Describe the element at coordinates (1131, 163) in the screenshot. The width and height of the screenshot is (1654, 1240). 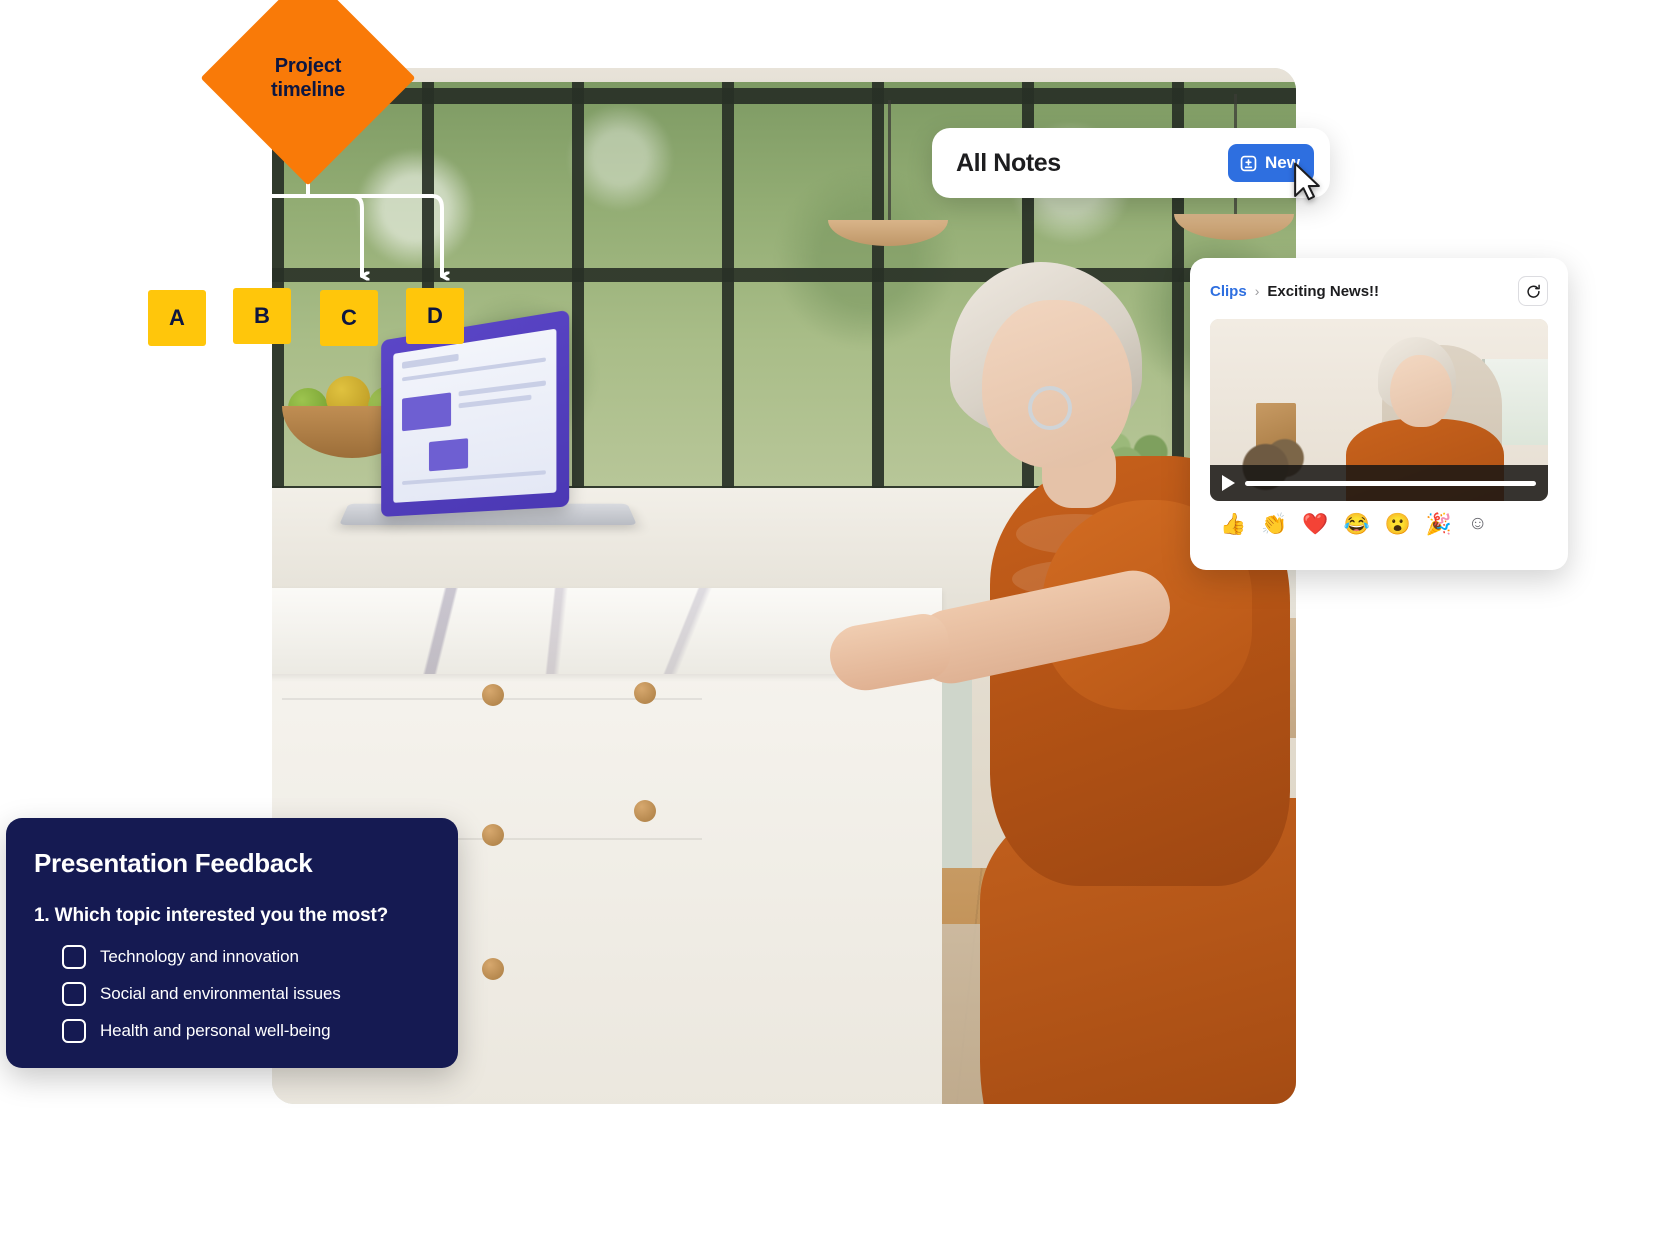
I see `all-notes-panel: All Notes New` at that location.